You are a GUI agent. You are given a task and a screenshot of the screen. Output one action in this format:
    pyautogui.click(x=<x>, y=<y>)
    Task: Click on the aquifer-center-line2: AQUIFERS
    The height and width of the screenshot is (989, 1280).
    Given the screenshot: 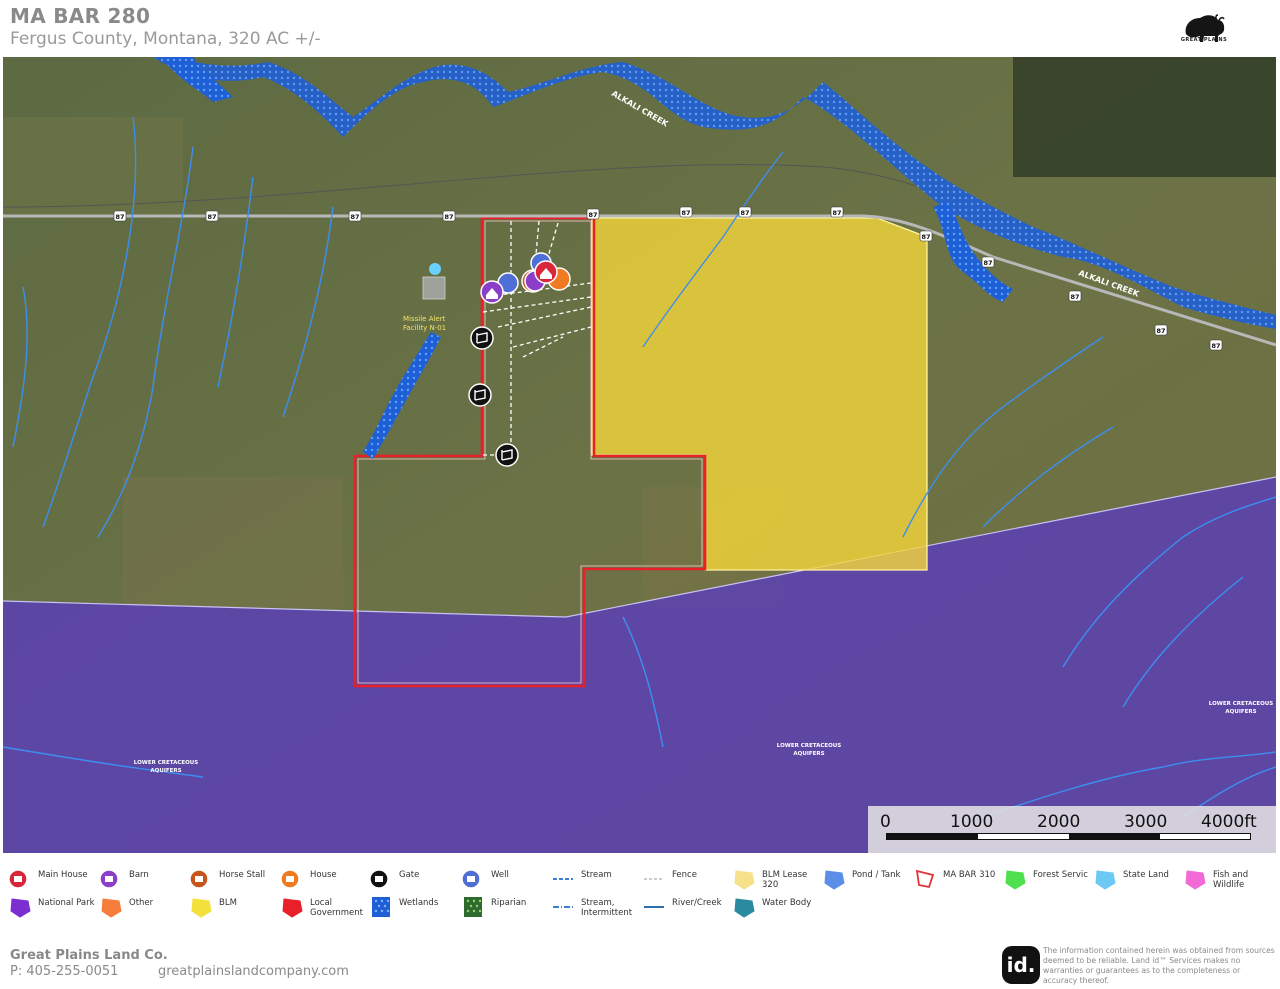 What is the action you would take?
    pyautogui.click(x=808, y=754)
    